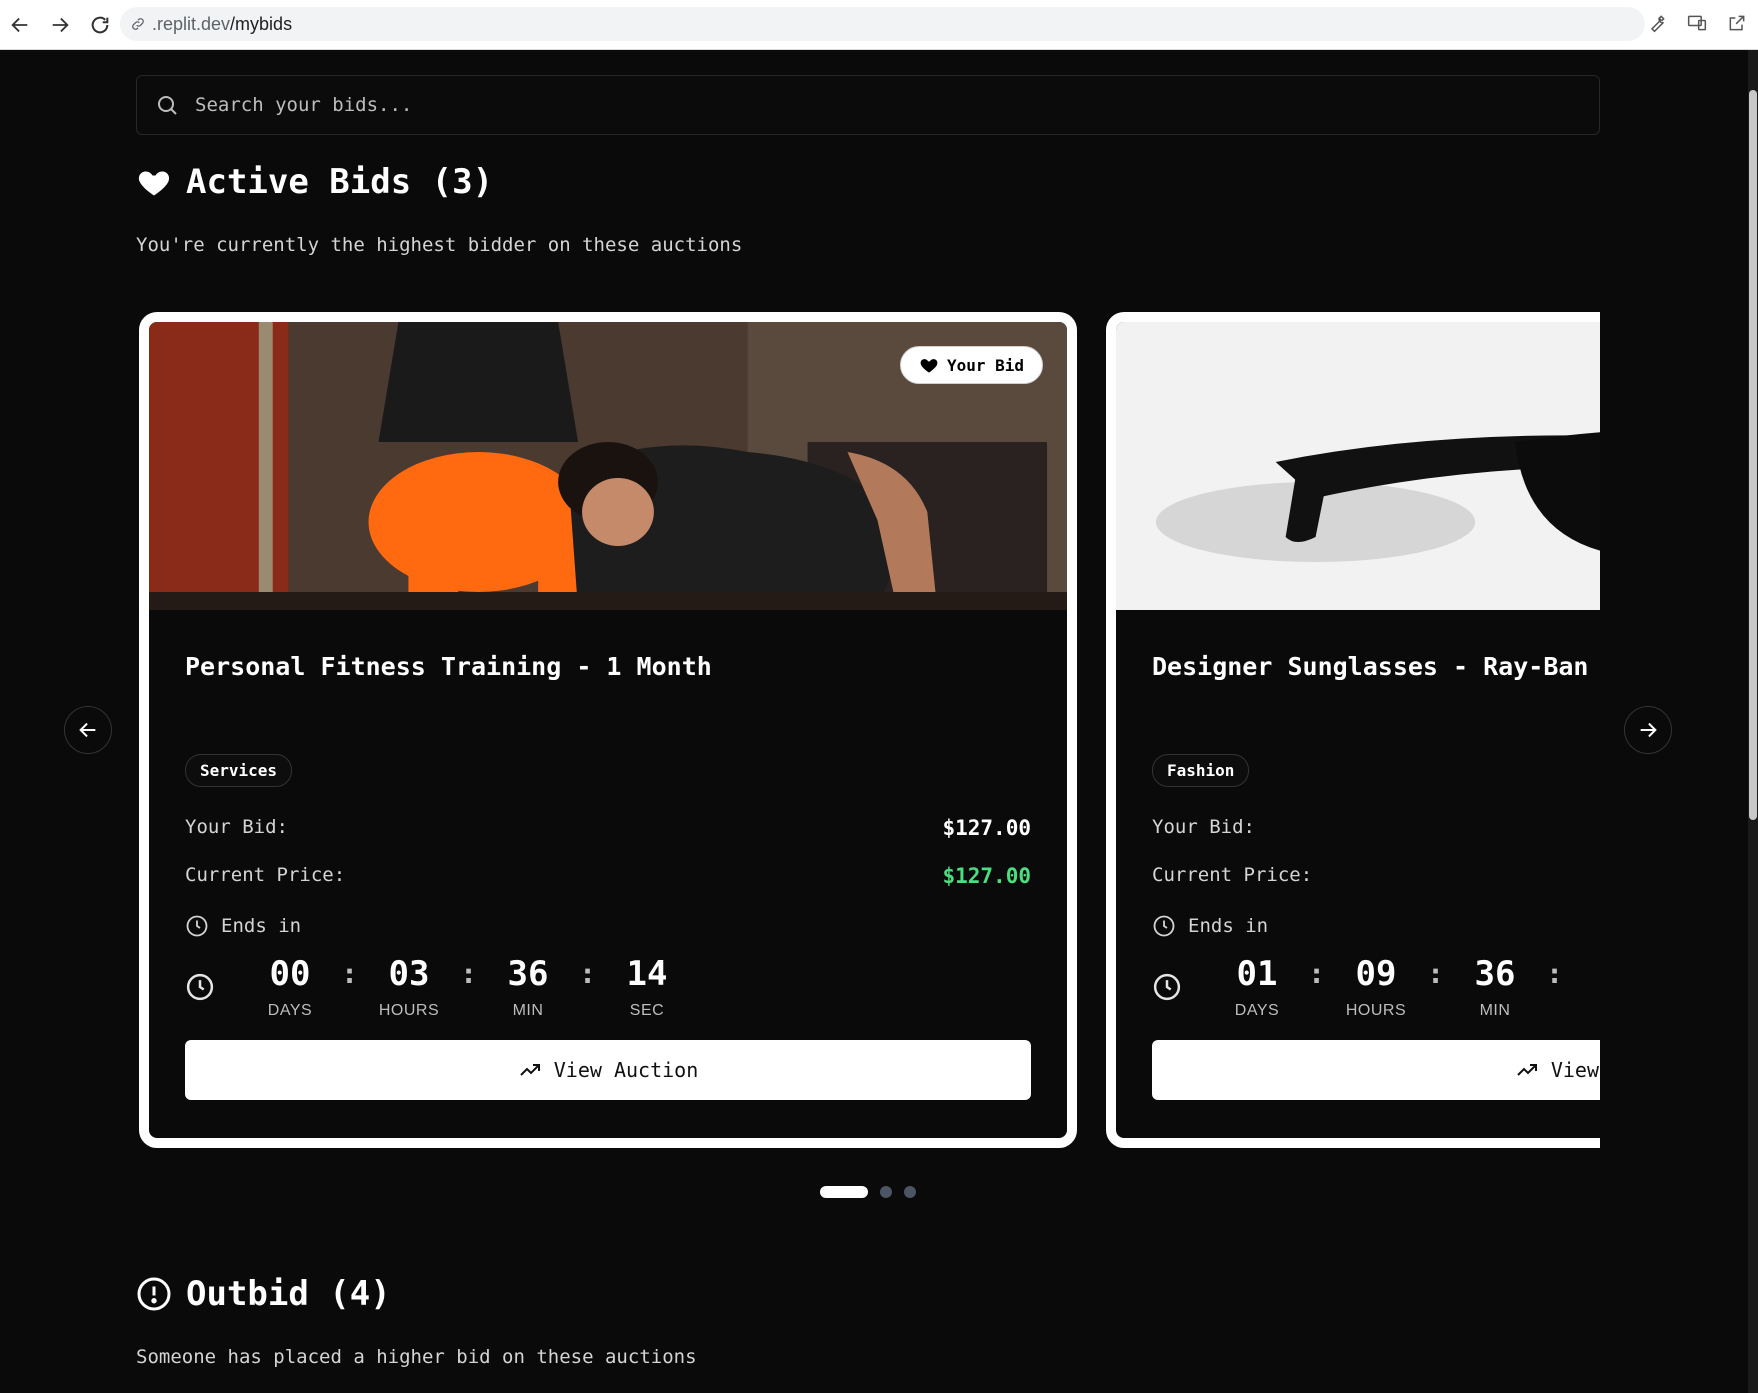 The height and width of the screenshot is (1393, 1758). I want to click on browser-toolbar: .replit.dev/mybids, so click(879, 25).